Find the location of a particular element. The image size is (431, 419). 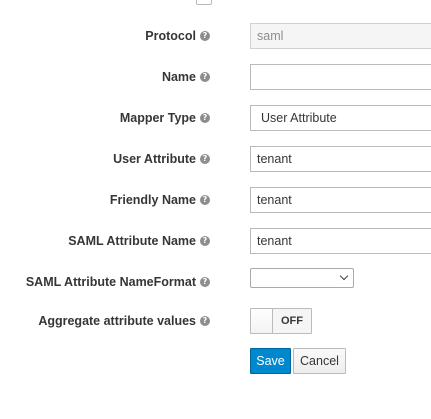

user-attribute-label: User Attribute is located at coordinates (154, 159).